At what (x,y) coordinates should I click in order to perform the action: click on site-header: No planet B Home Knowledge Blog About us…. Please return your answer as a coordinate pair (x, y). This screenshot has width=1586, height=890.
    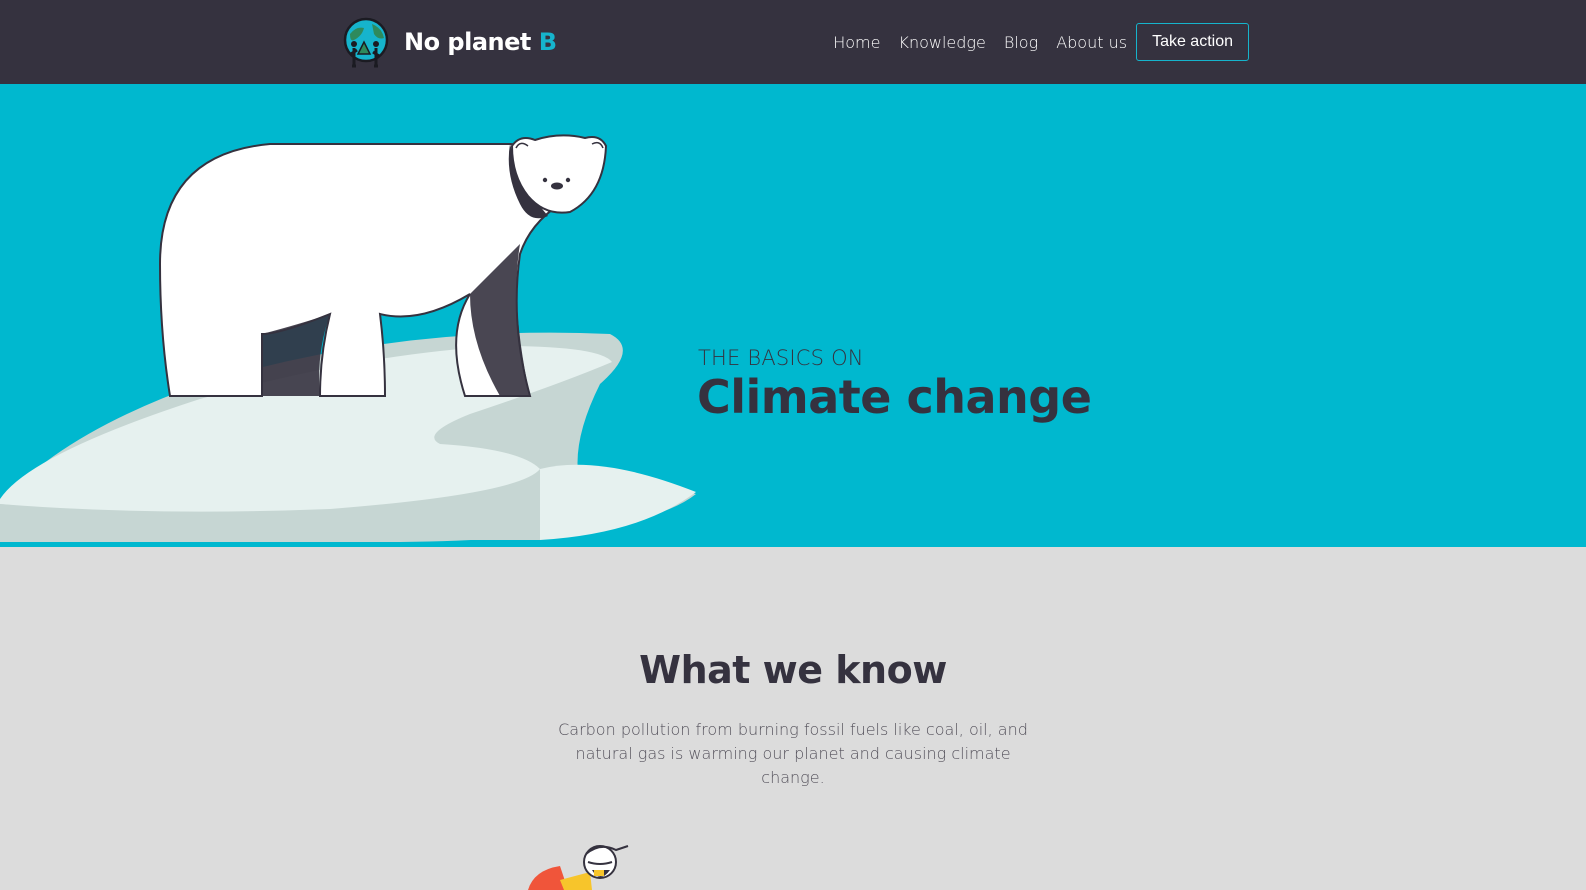
    Looking at the image, I should click on (793, 42).